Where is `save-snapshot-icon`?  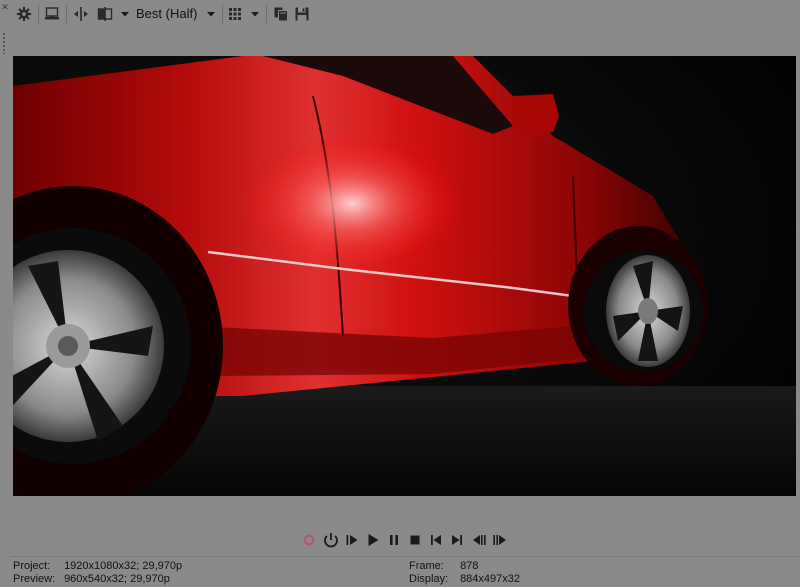
save-snapshot-icon is located at coordinates (302, 14).